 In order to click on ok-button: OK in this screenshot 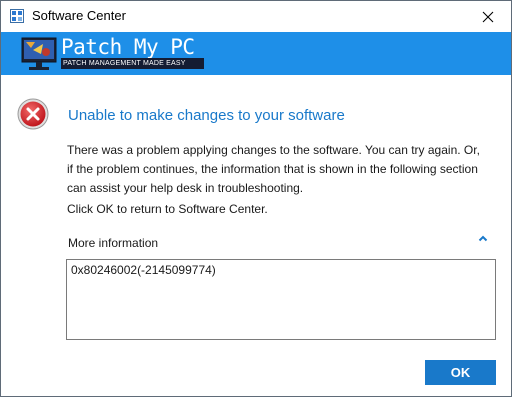, I will do `click(460, 372)`.